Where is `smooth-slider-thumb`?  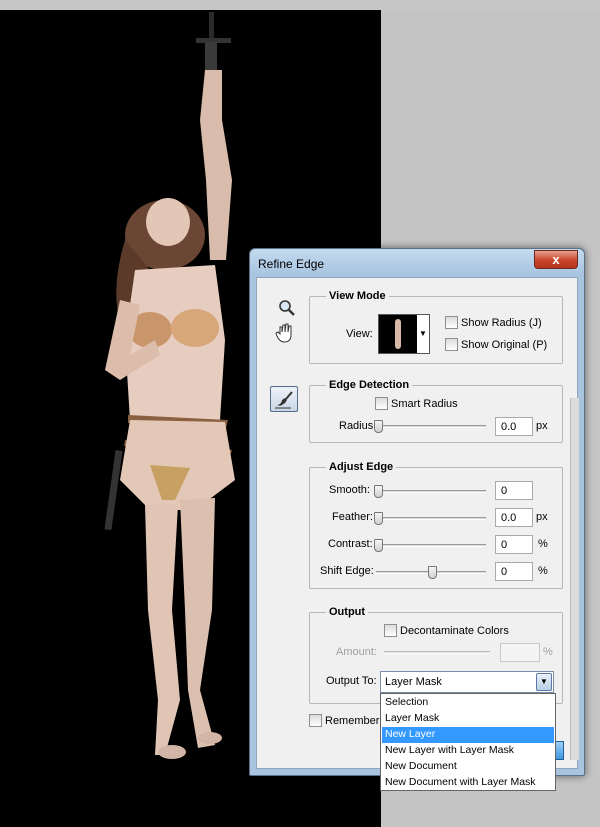 smooth-slider-thumb is located at coordinates (378, 491).